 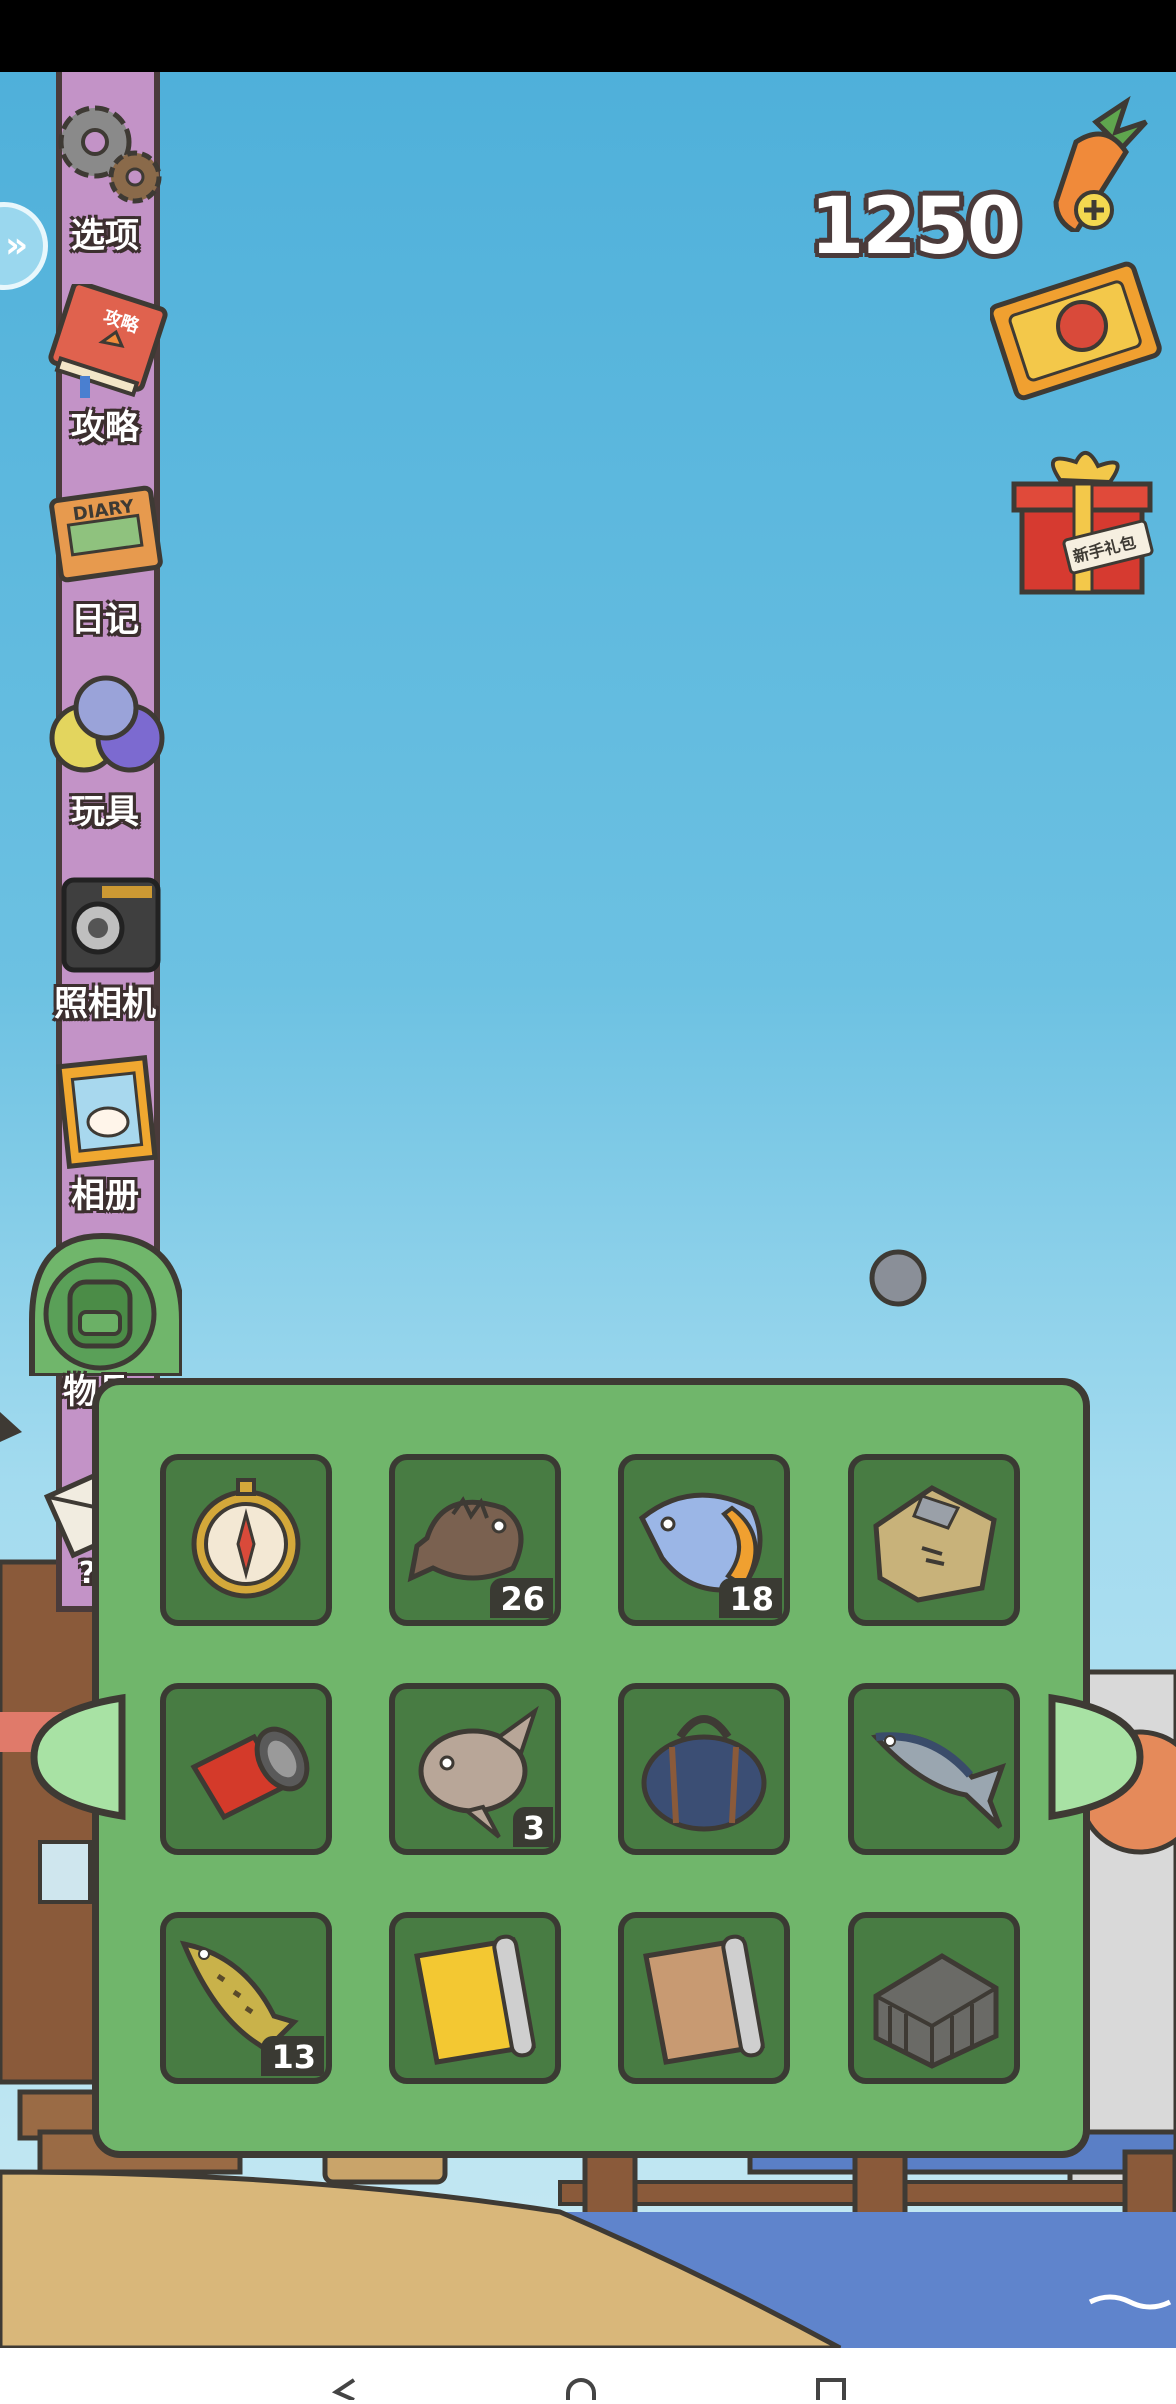 I want to click on status-bar, so click(x=588, y=36).